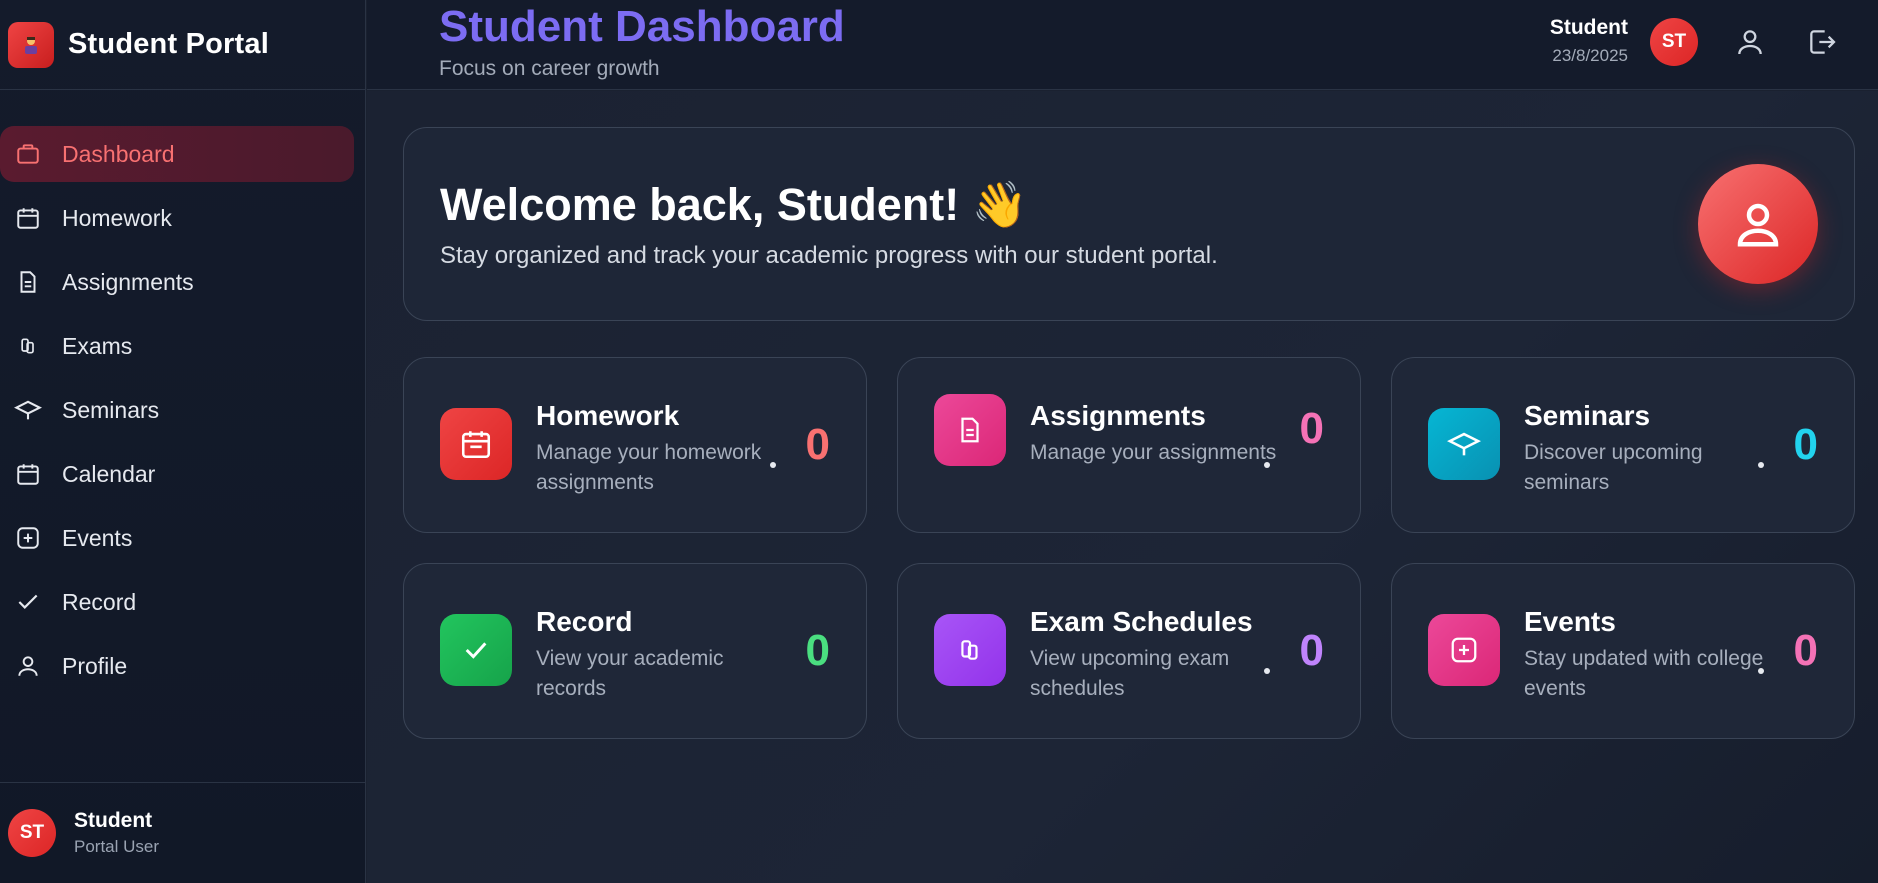 The width and height of the screenshot is (1878, 883). Describe the element at coordinates (176, 346) in the screenshot. I see `sidebar-item-exams: Exams` at that location.